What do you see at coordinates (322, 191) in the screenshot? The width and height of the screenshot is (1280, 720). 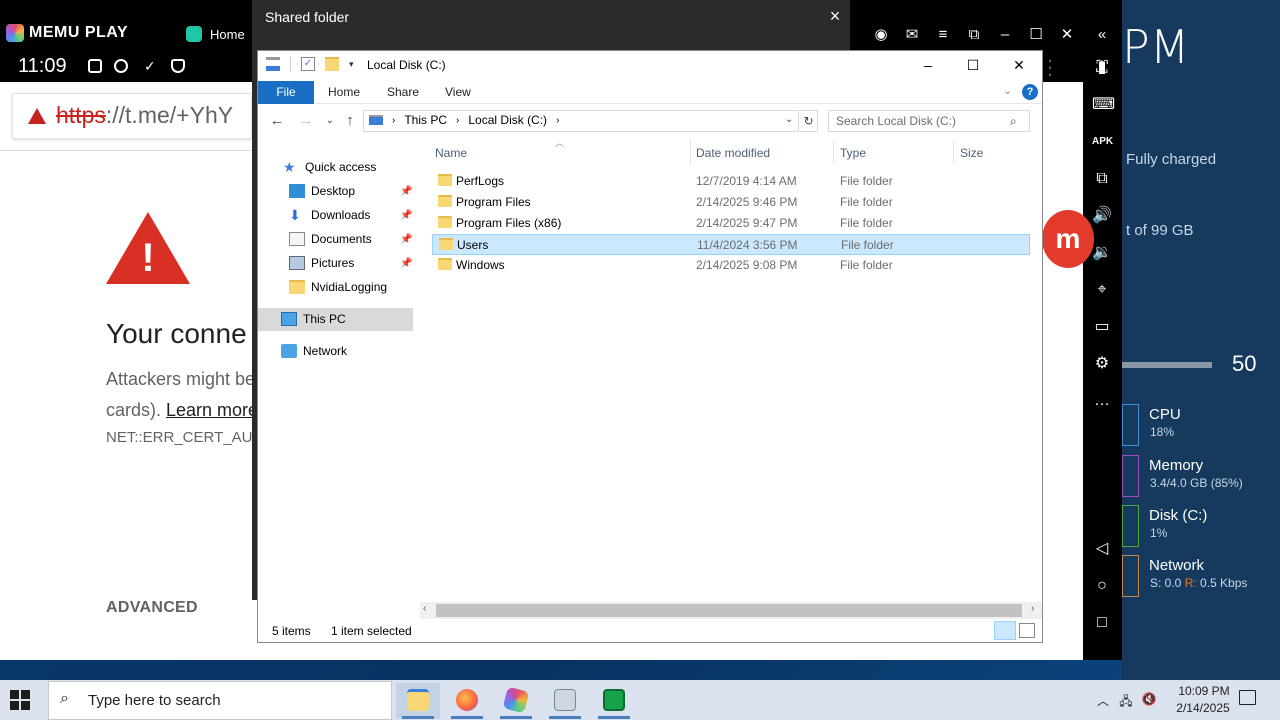 I see `nav-item-desktop: Desktop` at bounding box center [322, 191].